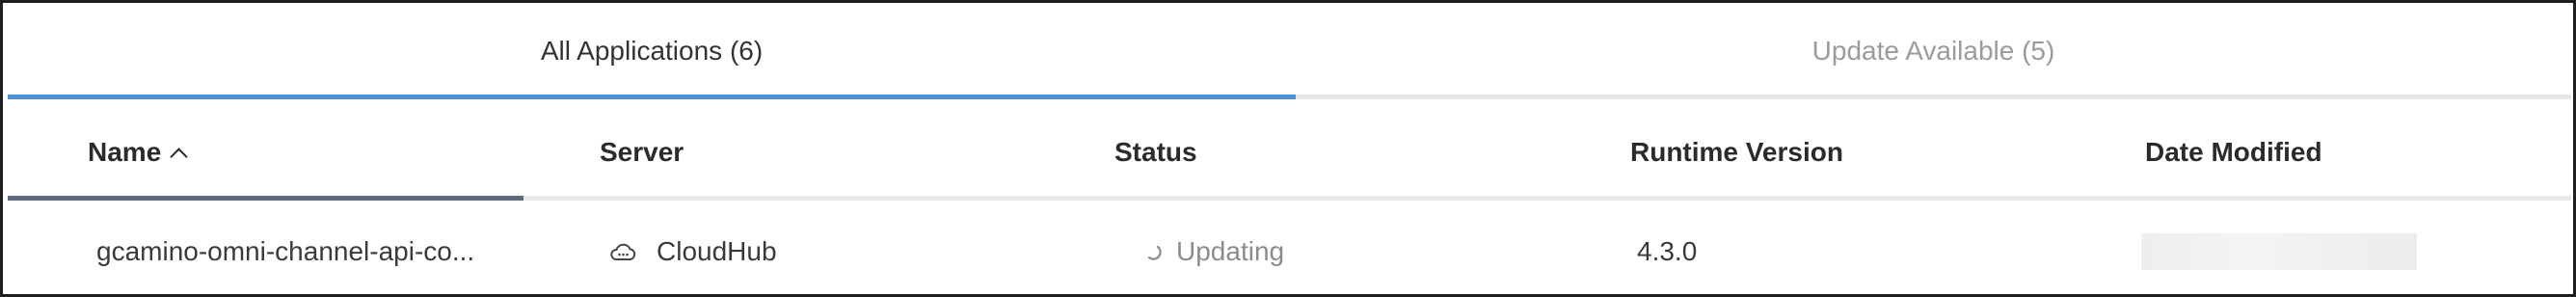 This screenshot has height=297, width=2576. I want to click on cloud-icon, so click(623, 251).